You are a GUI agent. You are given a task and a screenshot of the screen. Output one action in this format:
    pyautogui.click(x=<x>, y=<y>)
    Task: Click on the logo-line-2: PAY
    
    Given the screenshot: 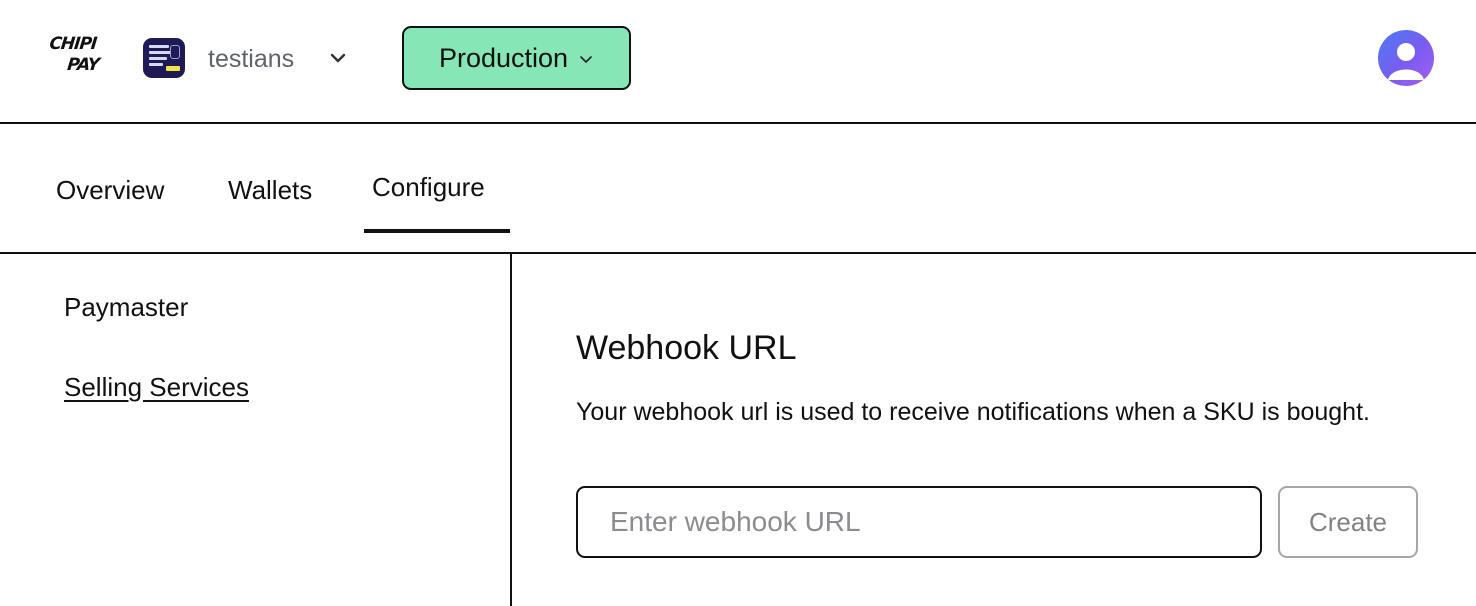 What is the action you would take?
    pyautogui.click(x=83, y=65)
    